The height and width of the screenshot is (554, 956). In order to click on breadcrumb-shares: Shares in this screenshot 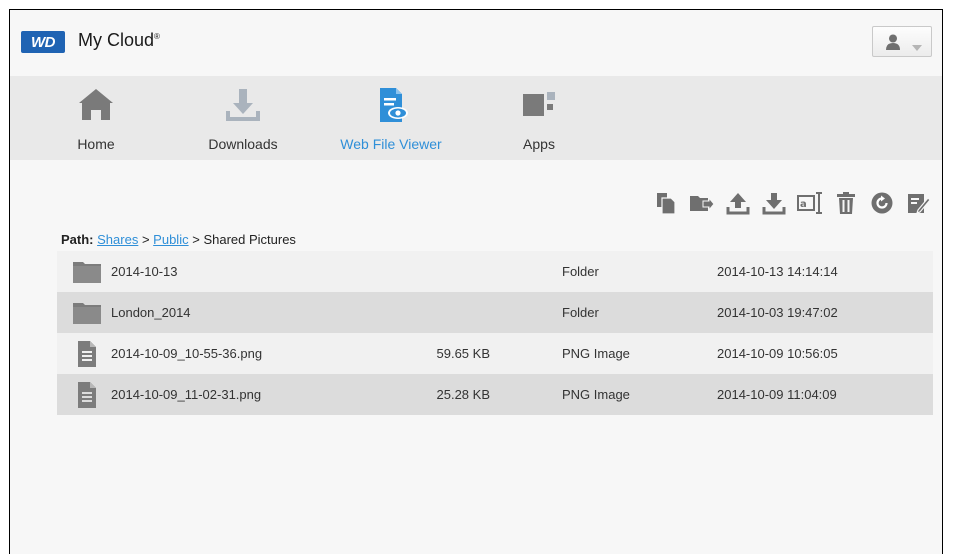, I will do `click(117, 239)`.